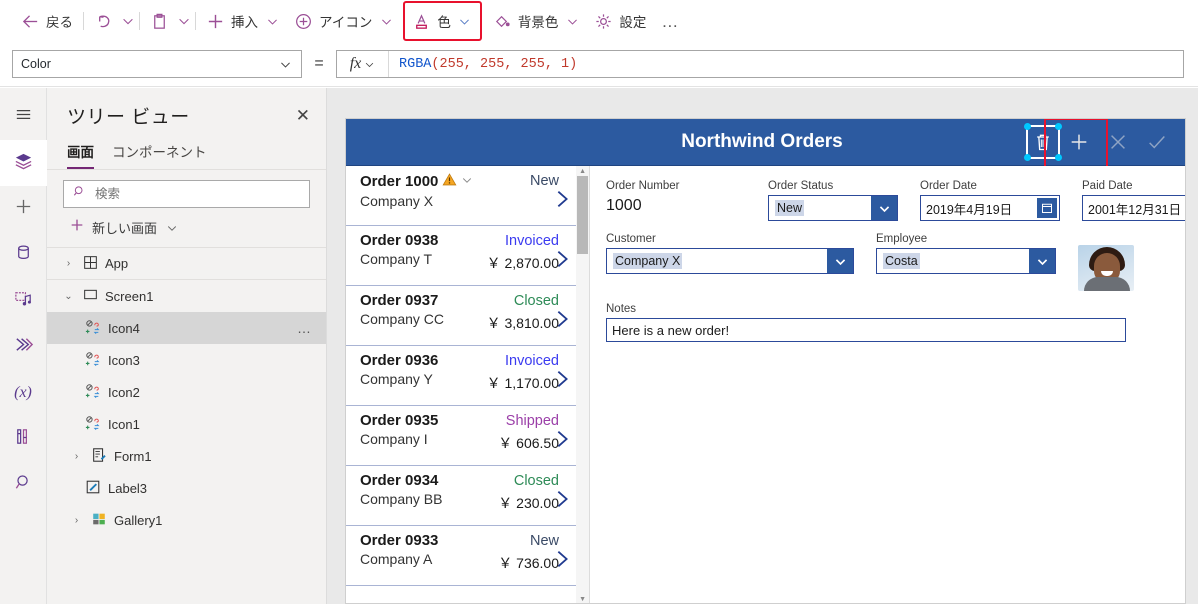 This screenshot has height=604, width=1198. What do you see at coordinates (128, 21) in the screenshot?
I see `undo-chevron-down-icon` at bounding box center [128, 21].